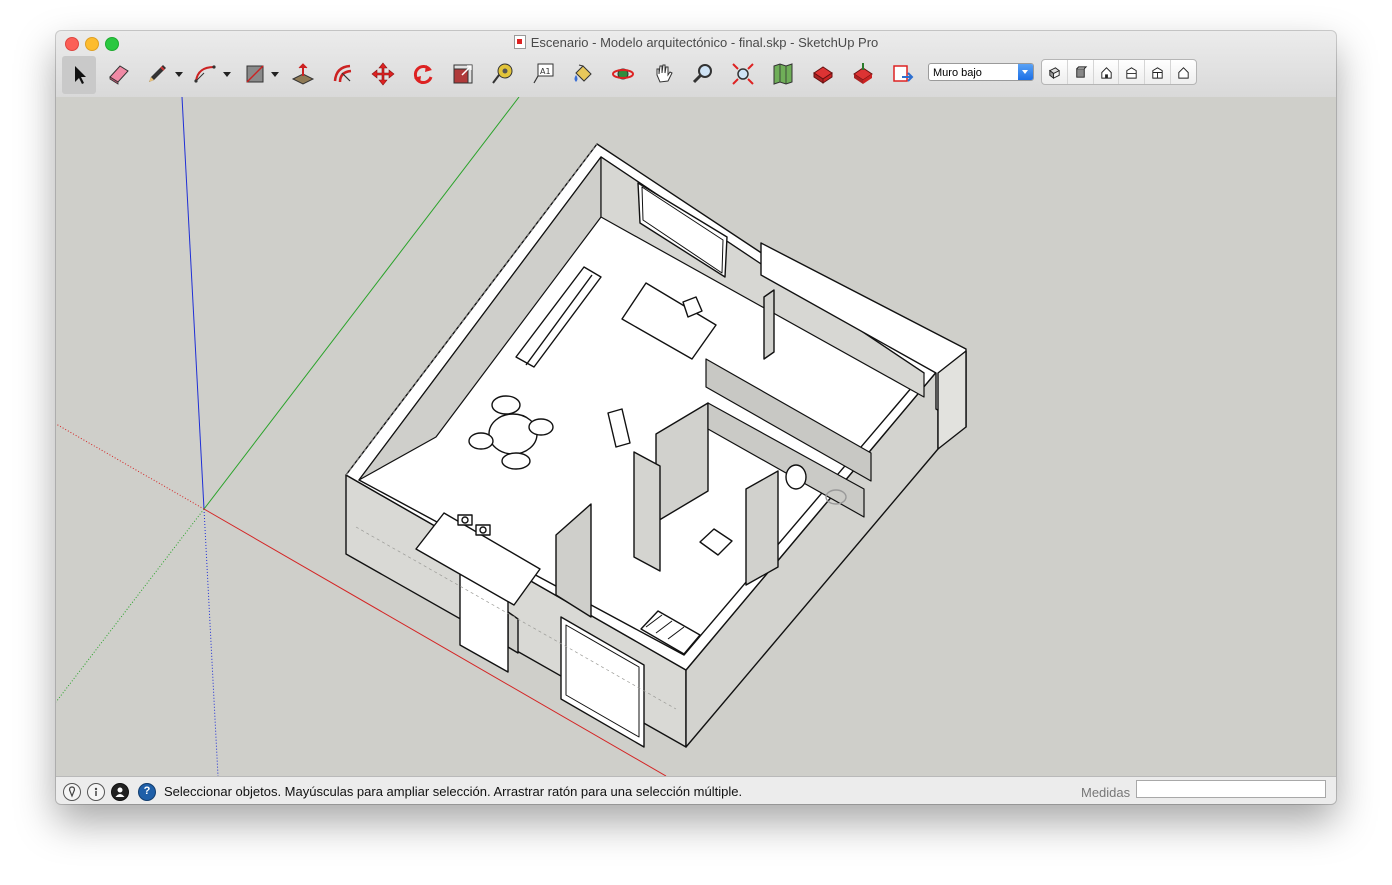 This screenshot has width=1392, height=885. I want to click on red-axis-negative, so click(130, 466).